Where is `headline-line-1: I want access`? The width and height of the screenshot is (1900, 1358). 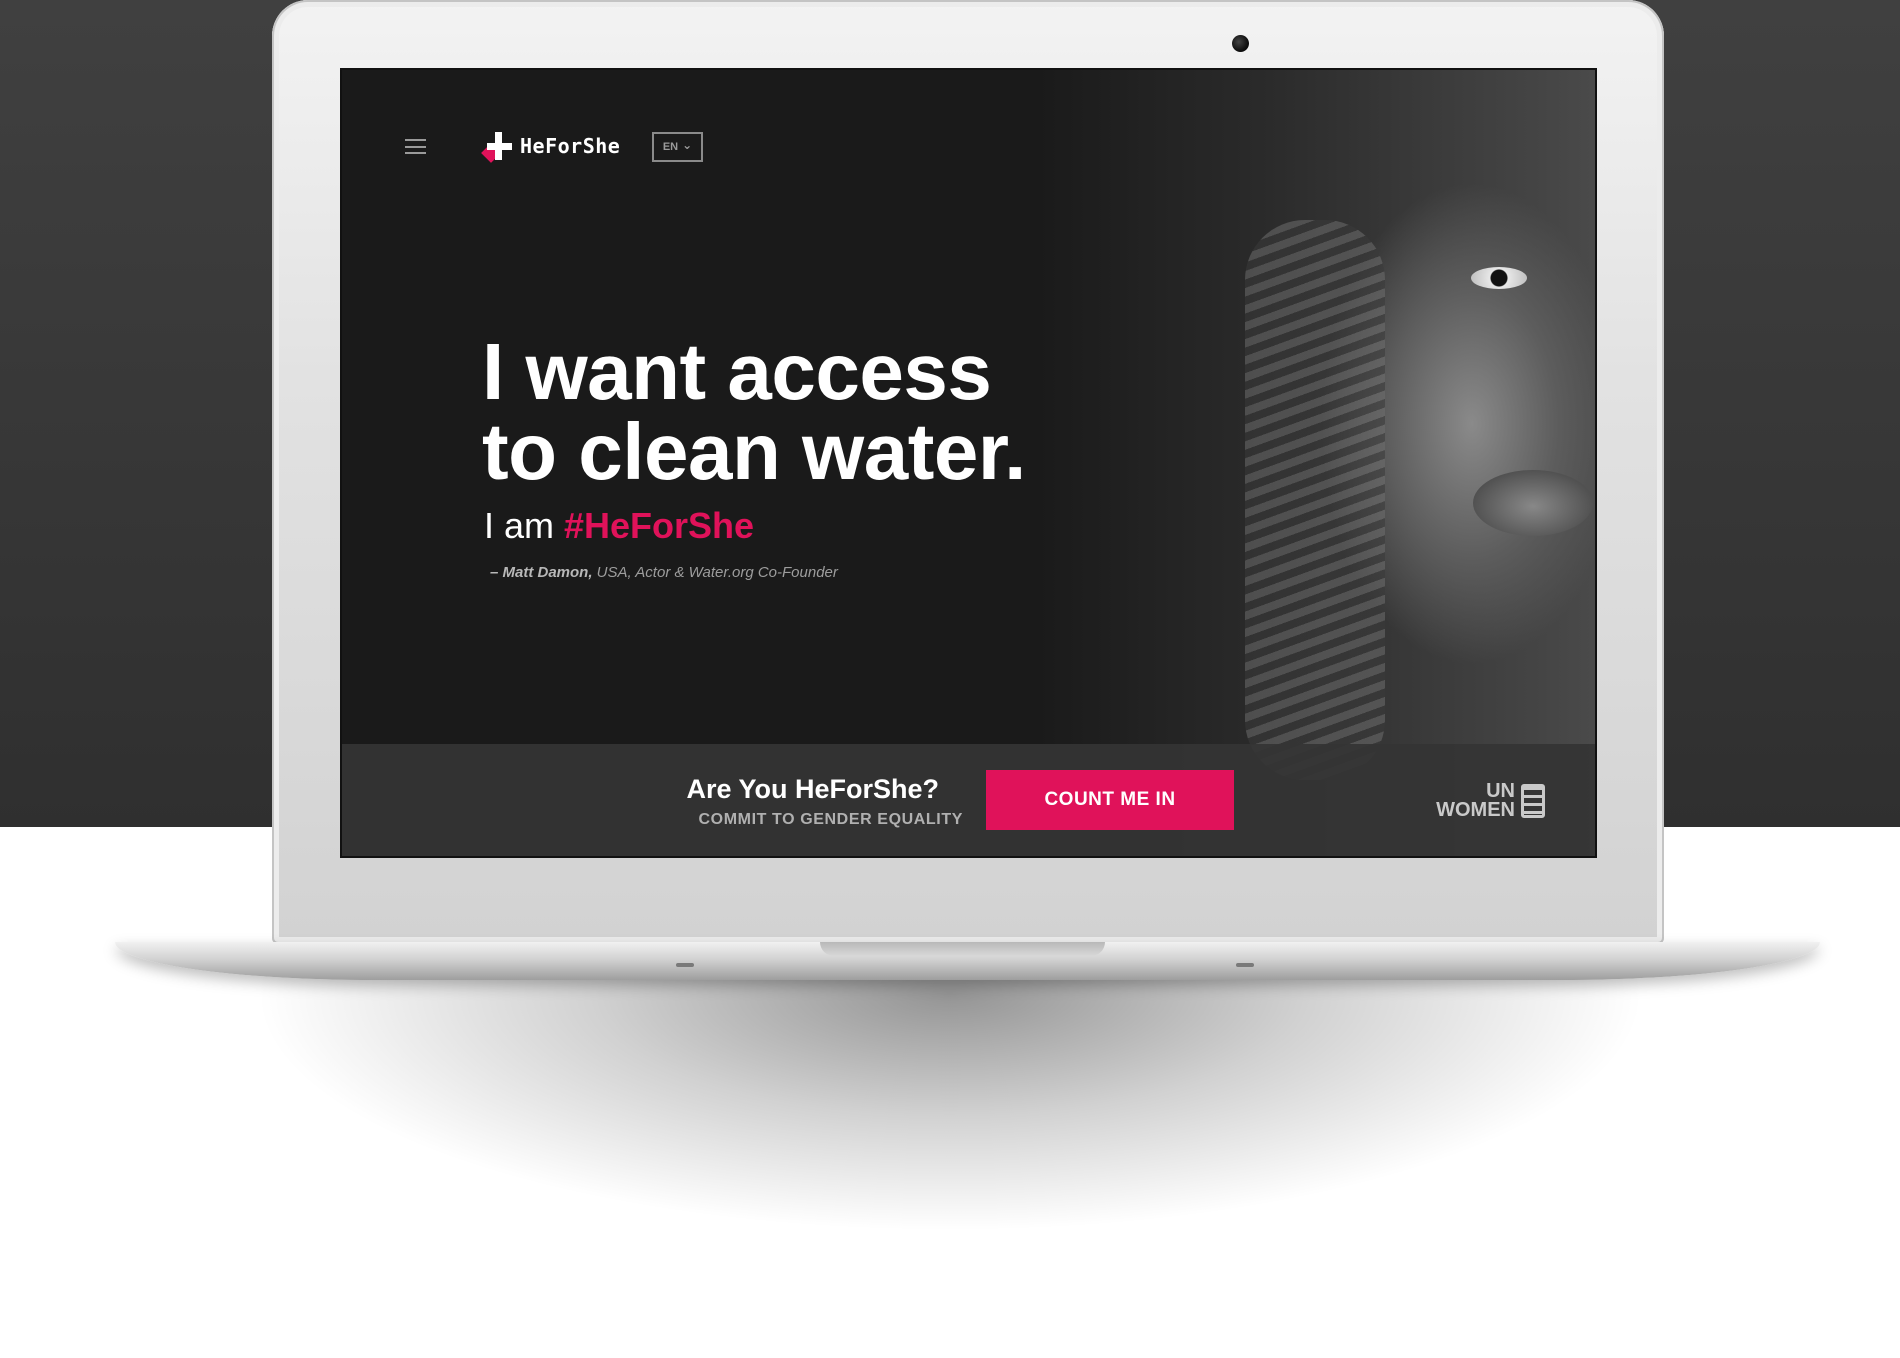 headline-line-1: I want access is located at coordinates (737, 371).